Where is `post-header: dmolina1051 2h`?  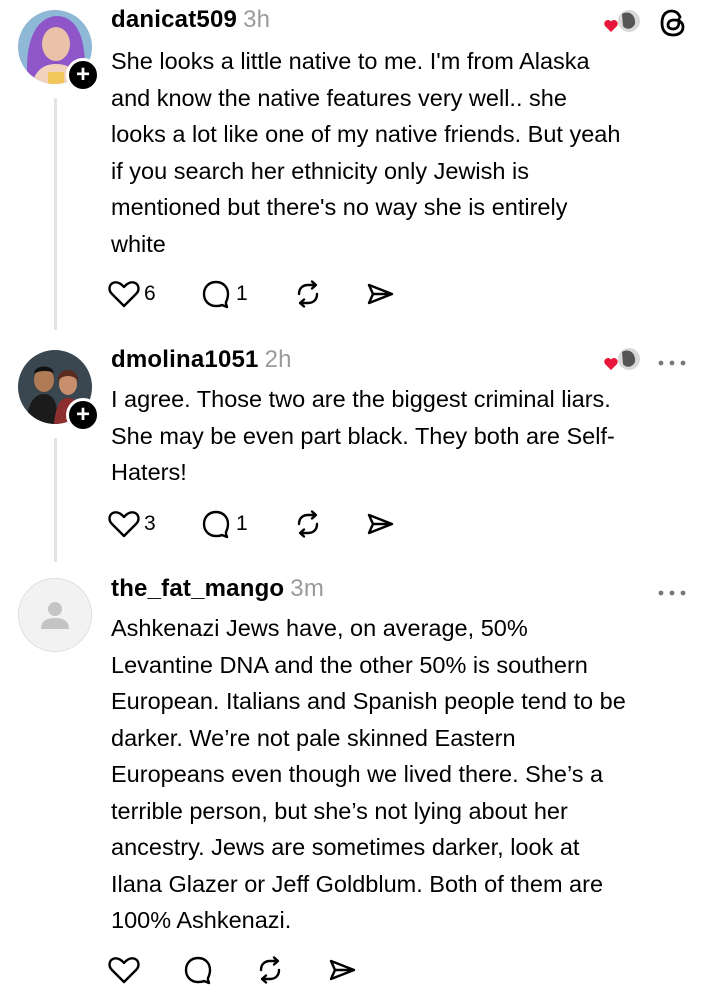
post-header: dmolina1051 2h is located at coordinates (201, 360).